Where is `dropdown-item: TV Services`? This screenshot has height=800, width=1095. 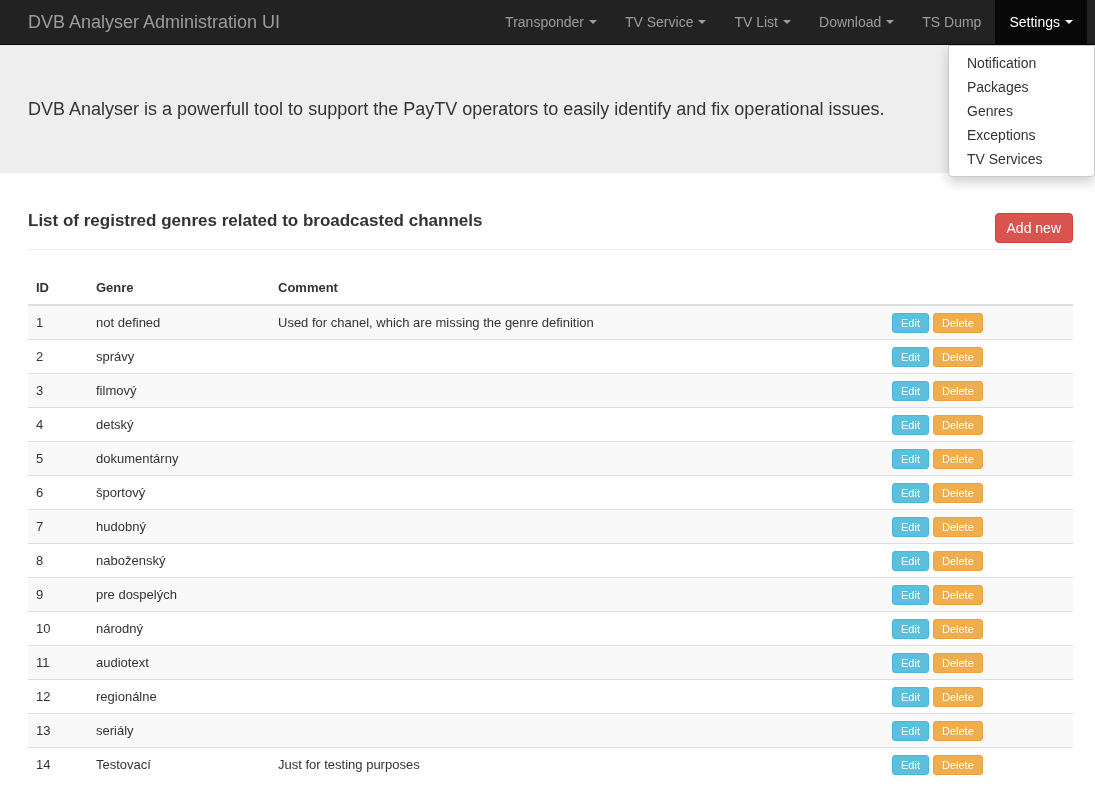
dropdown-item: TV Services is located at coordinates (1021, 159).